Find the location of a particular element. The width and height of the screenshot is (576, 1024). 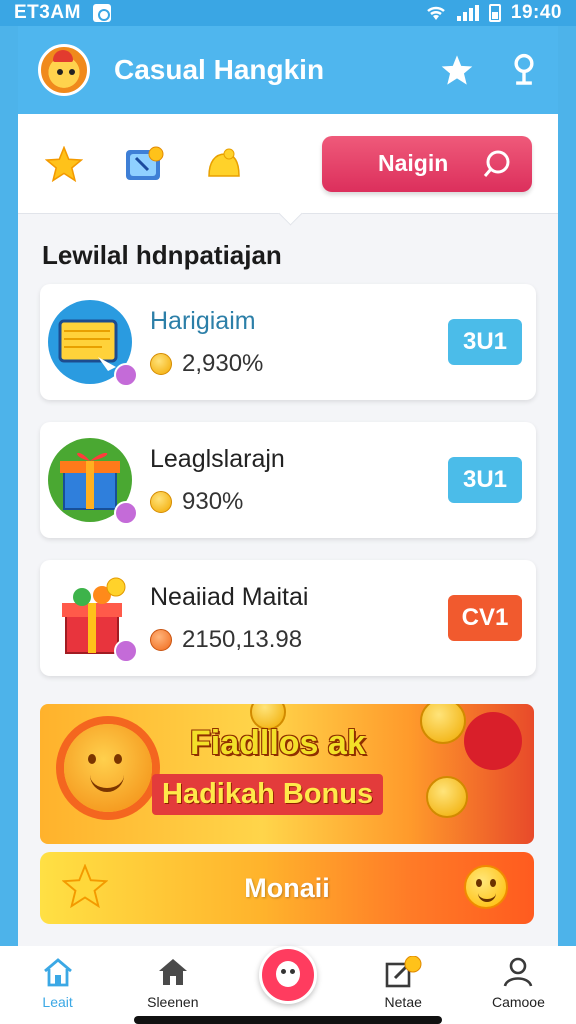

section-title: Lewilal hdnpatiajan is located at coordinates (162, 255).